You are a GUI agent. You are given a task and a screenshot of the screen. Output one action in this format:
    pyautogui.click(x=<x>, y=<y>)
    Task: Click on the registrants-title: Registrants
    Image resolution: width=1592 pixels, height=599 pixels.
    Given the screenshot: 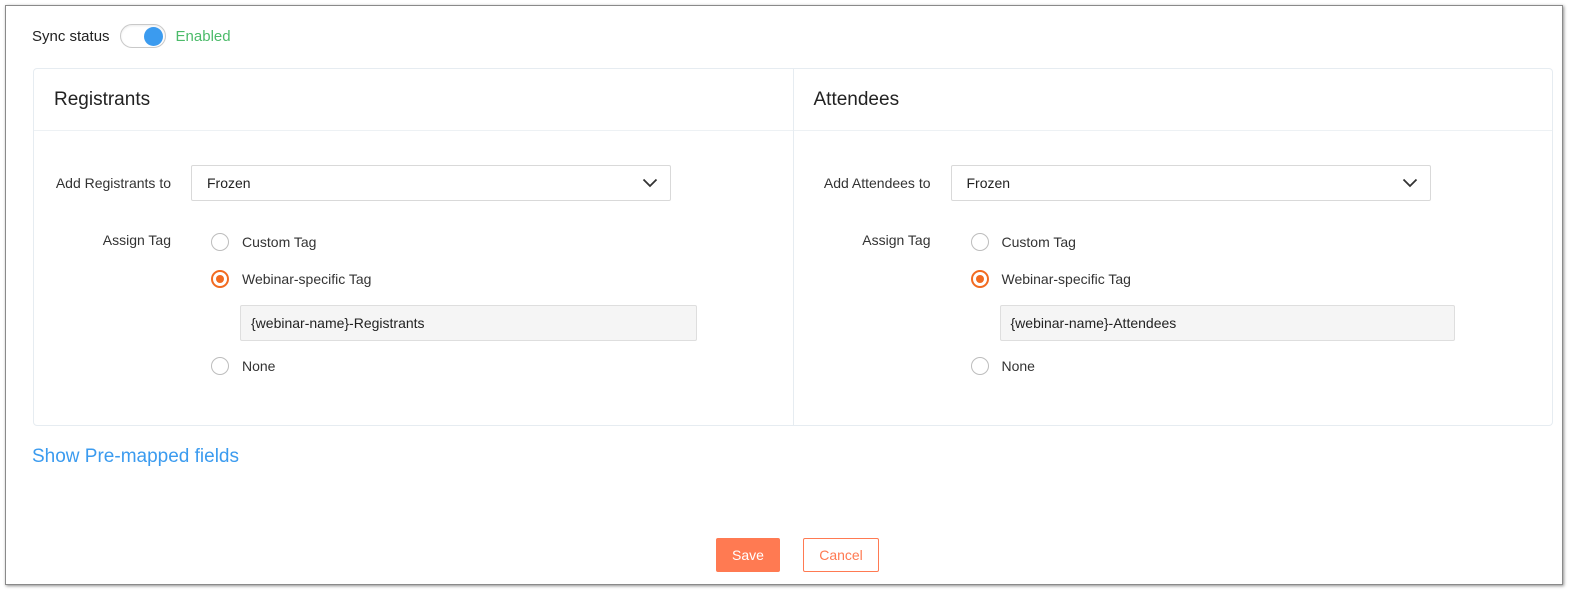 What is the action you would take?
    pyautogui.click(x=102, y=99)
    